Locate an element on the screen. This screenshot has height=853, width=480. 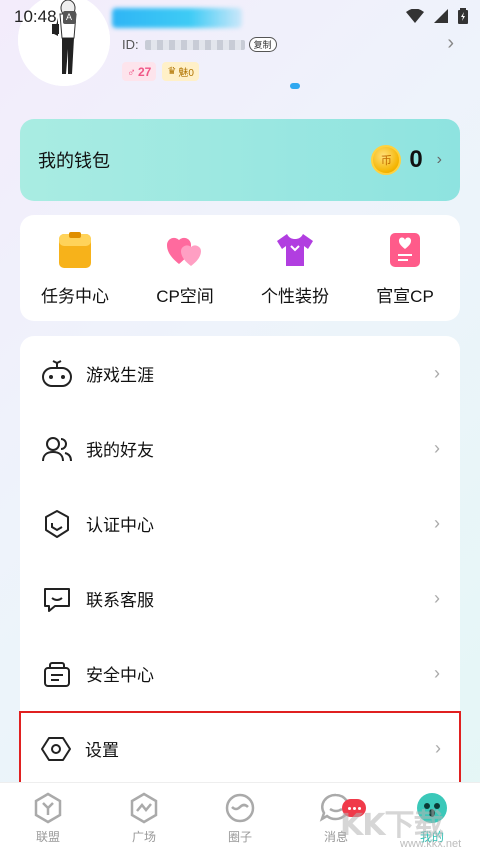
profile-chevron-icon: › is located at coordinates (450, 43).